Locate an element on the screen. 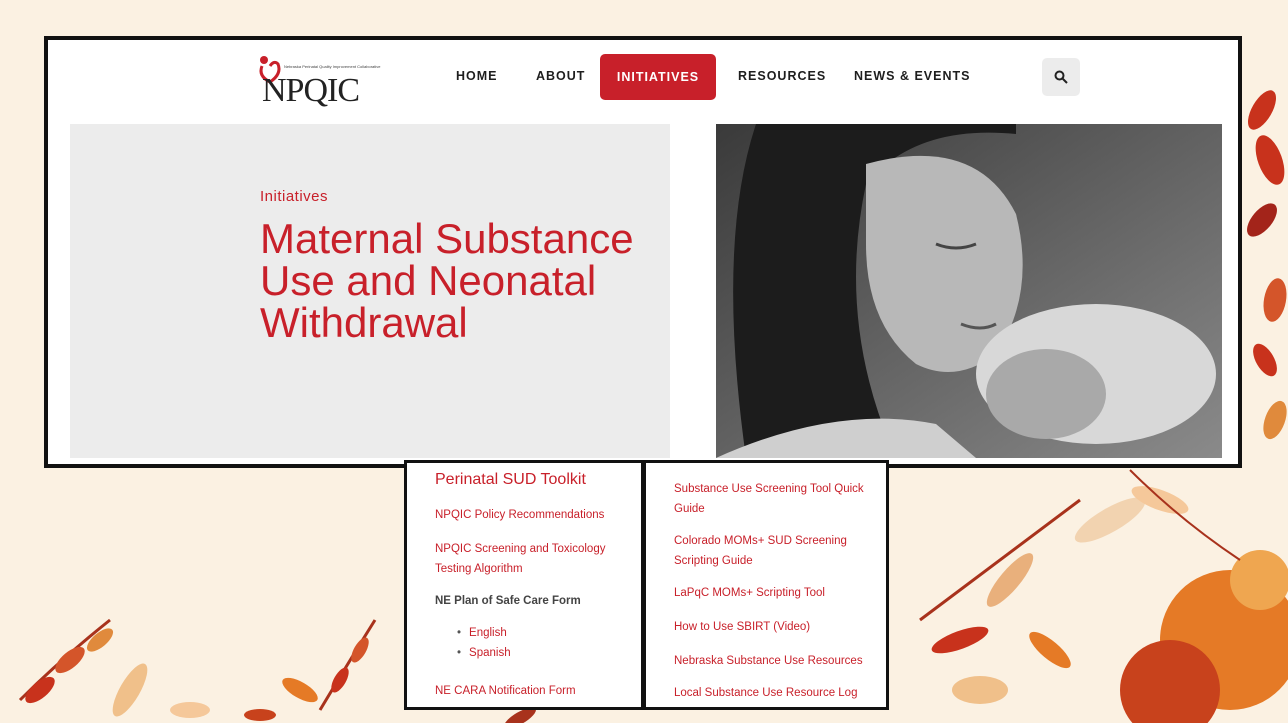 The width and height of the screenshot is (1288, 723). link-lapqc-scripting-tool: LaPqC MOMs+ Scripting Tool is located at coordinates (779, 593).